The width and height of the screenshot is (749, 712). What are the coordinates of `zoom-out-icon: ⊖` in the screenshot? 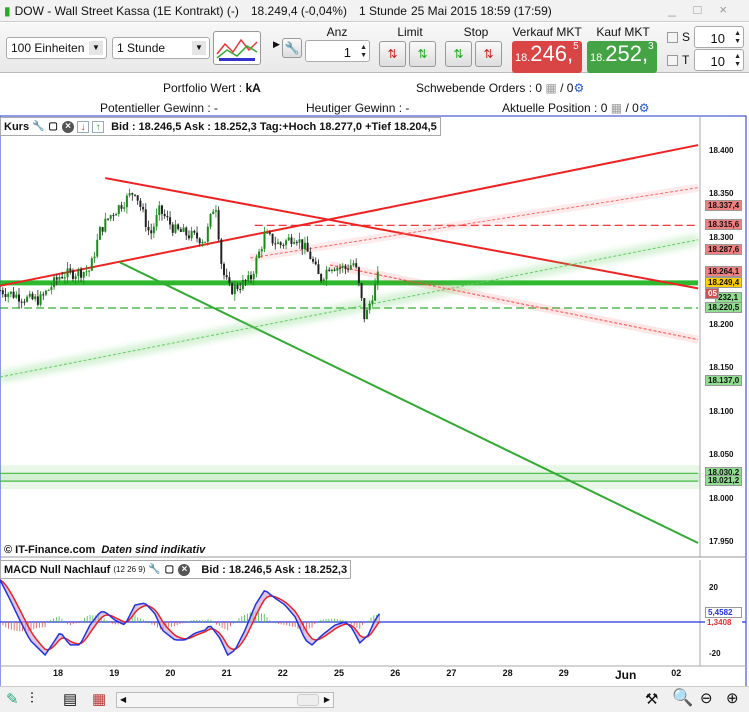 It's located at (706, 698).